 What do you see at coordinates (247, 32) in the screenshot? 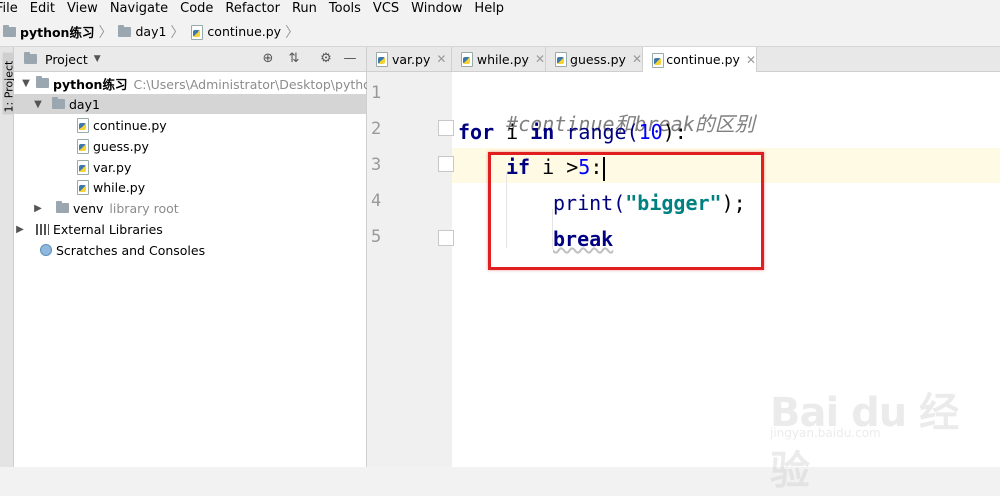
I see `breadcrumb-file: continue.py 〉` at bounding box center [247, 32].